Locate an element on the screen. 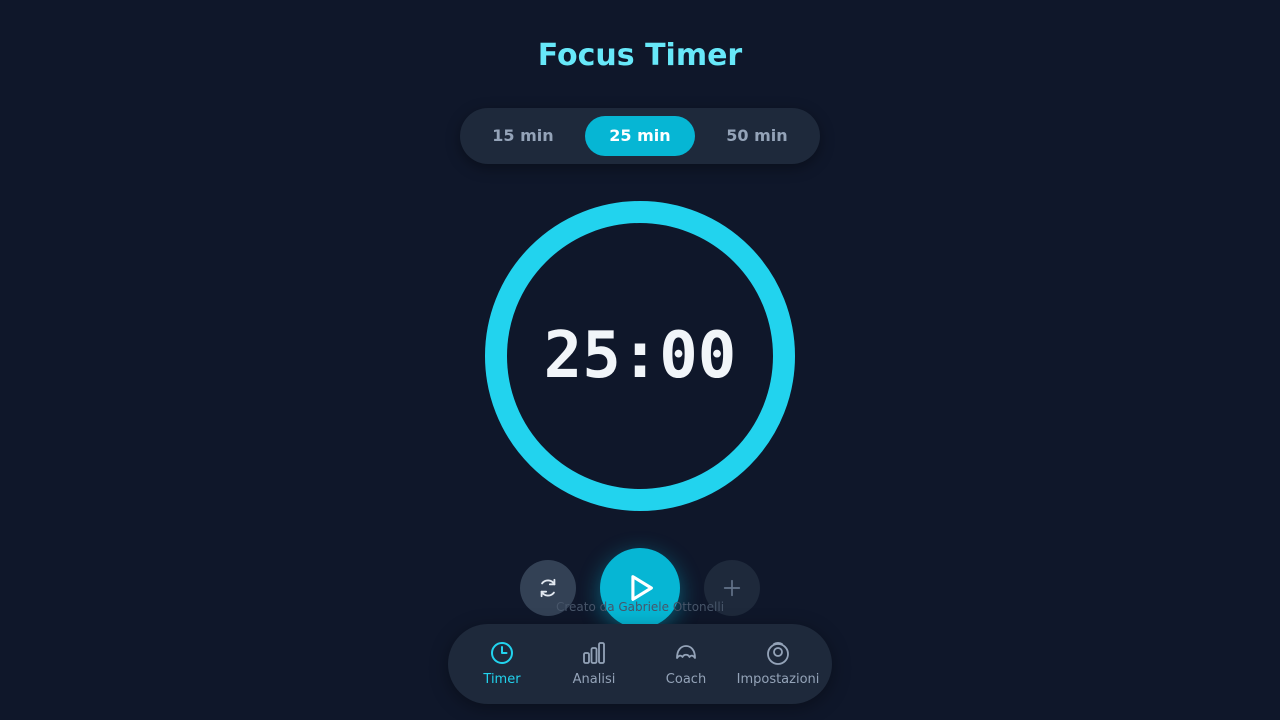 This screenshot has height=720, width=1280. nav-item-analisi: Analisi is located at coordinates (594, 664).